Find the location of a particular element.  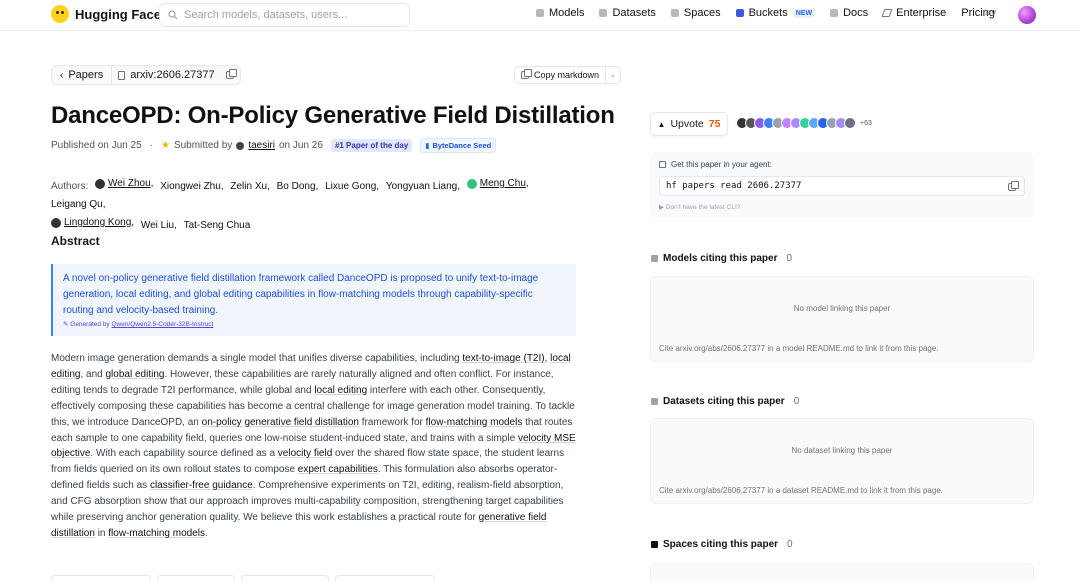

author-name: Lixue Gong, is located at coordinates (352, 187).